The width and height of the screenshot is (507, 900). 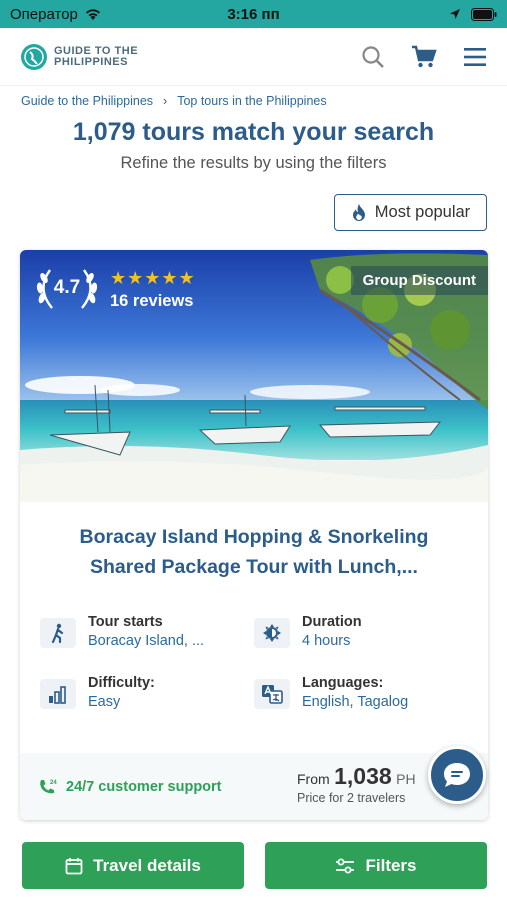 I want to click on chat-button, so click(x=457, y=775).